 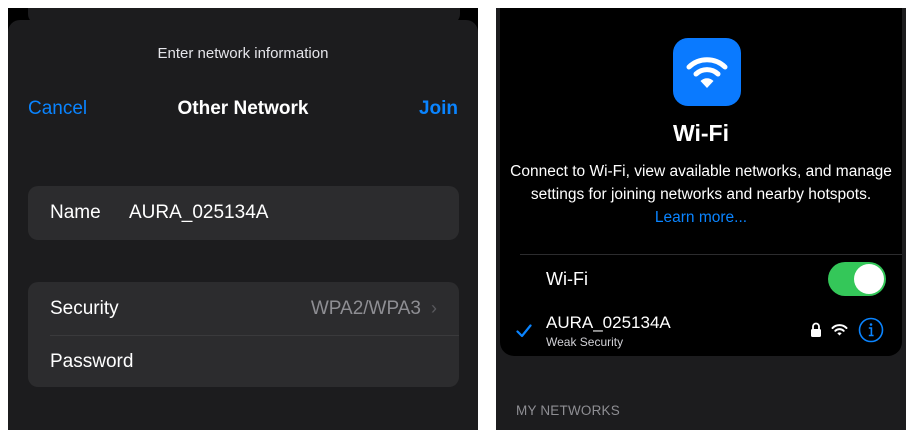 What do you see at coordinates (243, 361) in the screenshot?
I see `password-field: Password` at bounding box center [243, 361].